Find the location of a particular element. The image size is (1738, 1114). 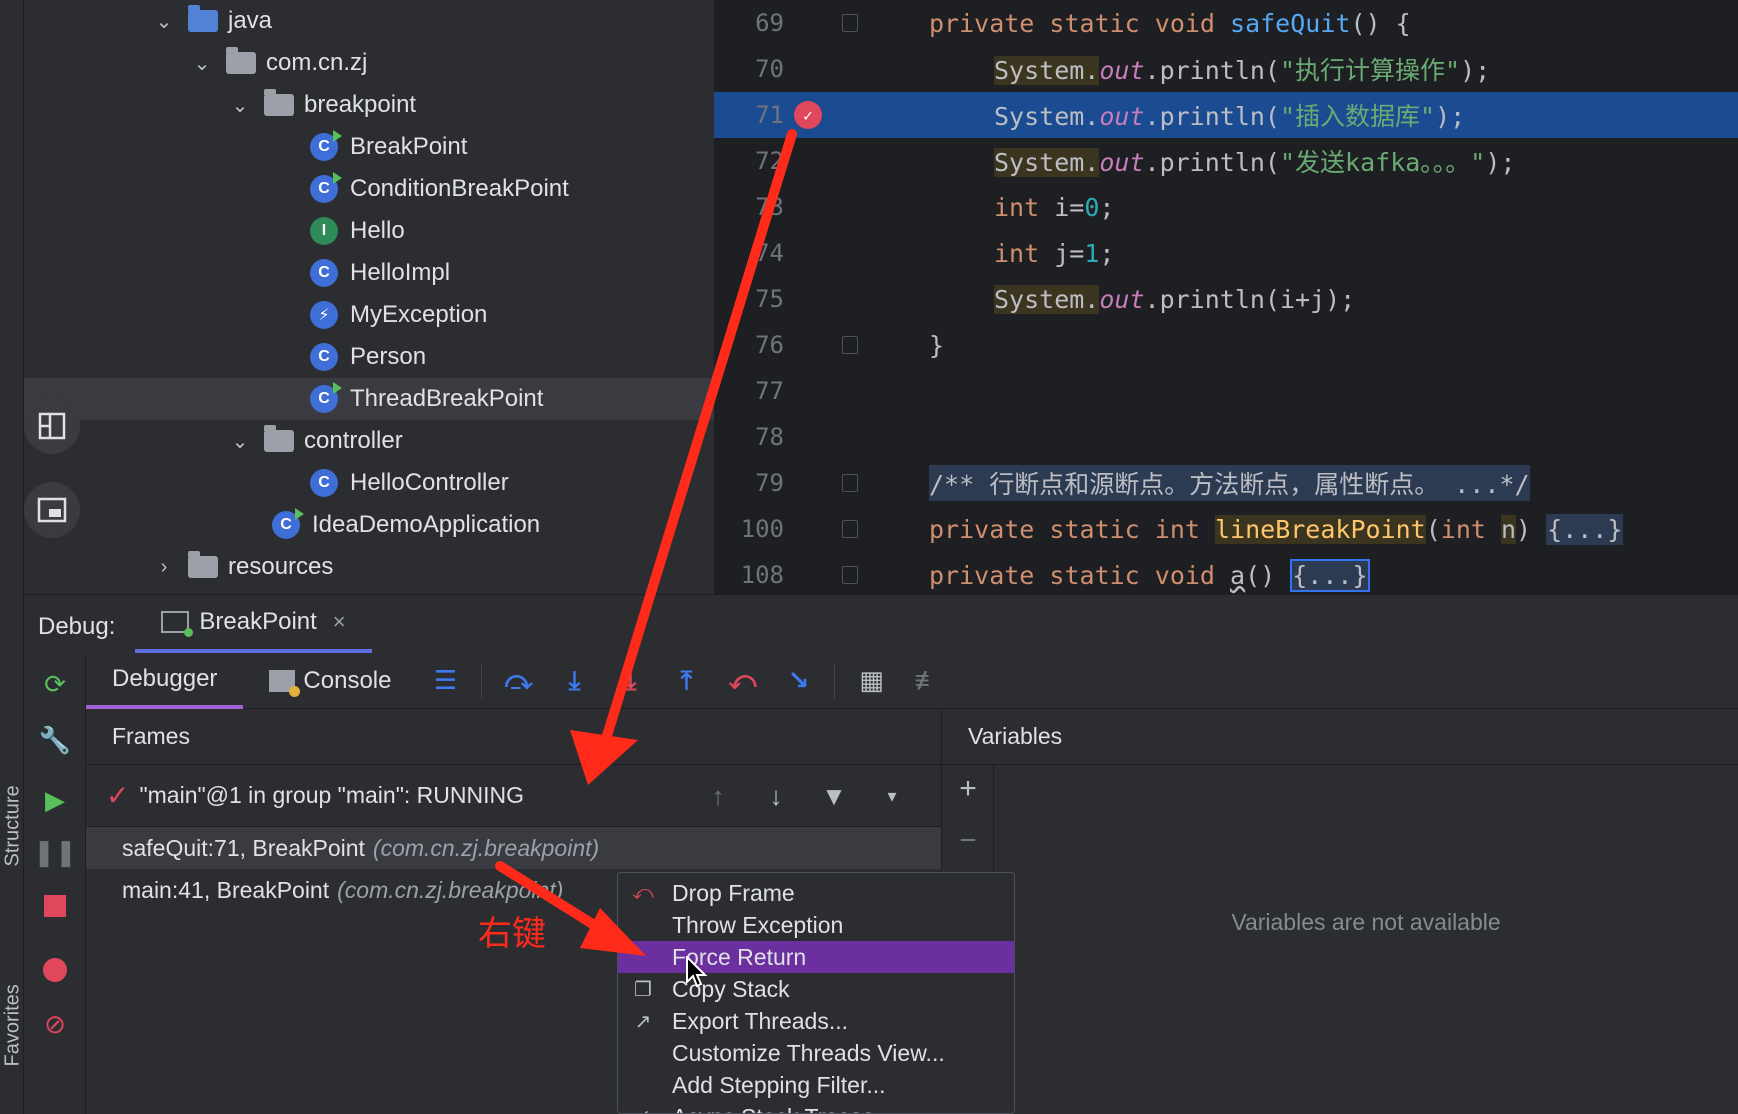

tree-item: › resources is located at coordinates (369, 567).